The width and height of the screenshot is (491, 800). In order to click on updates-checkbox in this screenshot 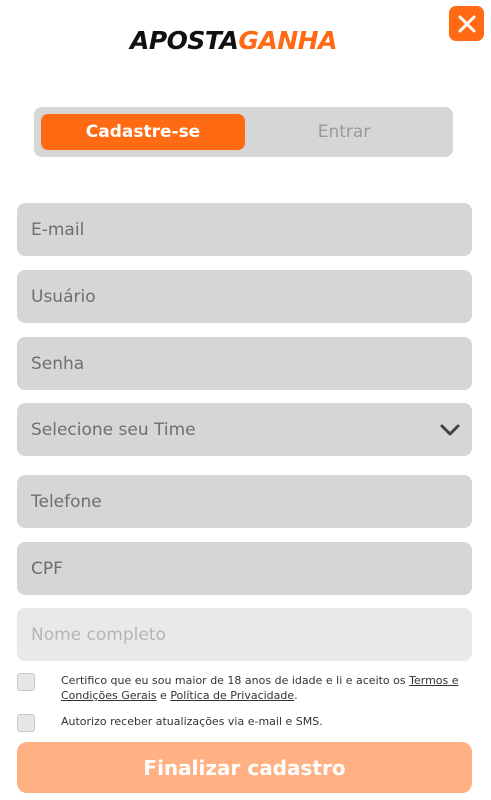, I will do `click(26, 723)`.